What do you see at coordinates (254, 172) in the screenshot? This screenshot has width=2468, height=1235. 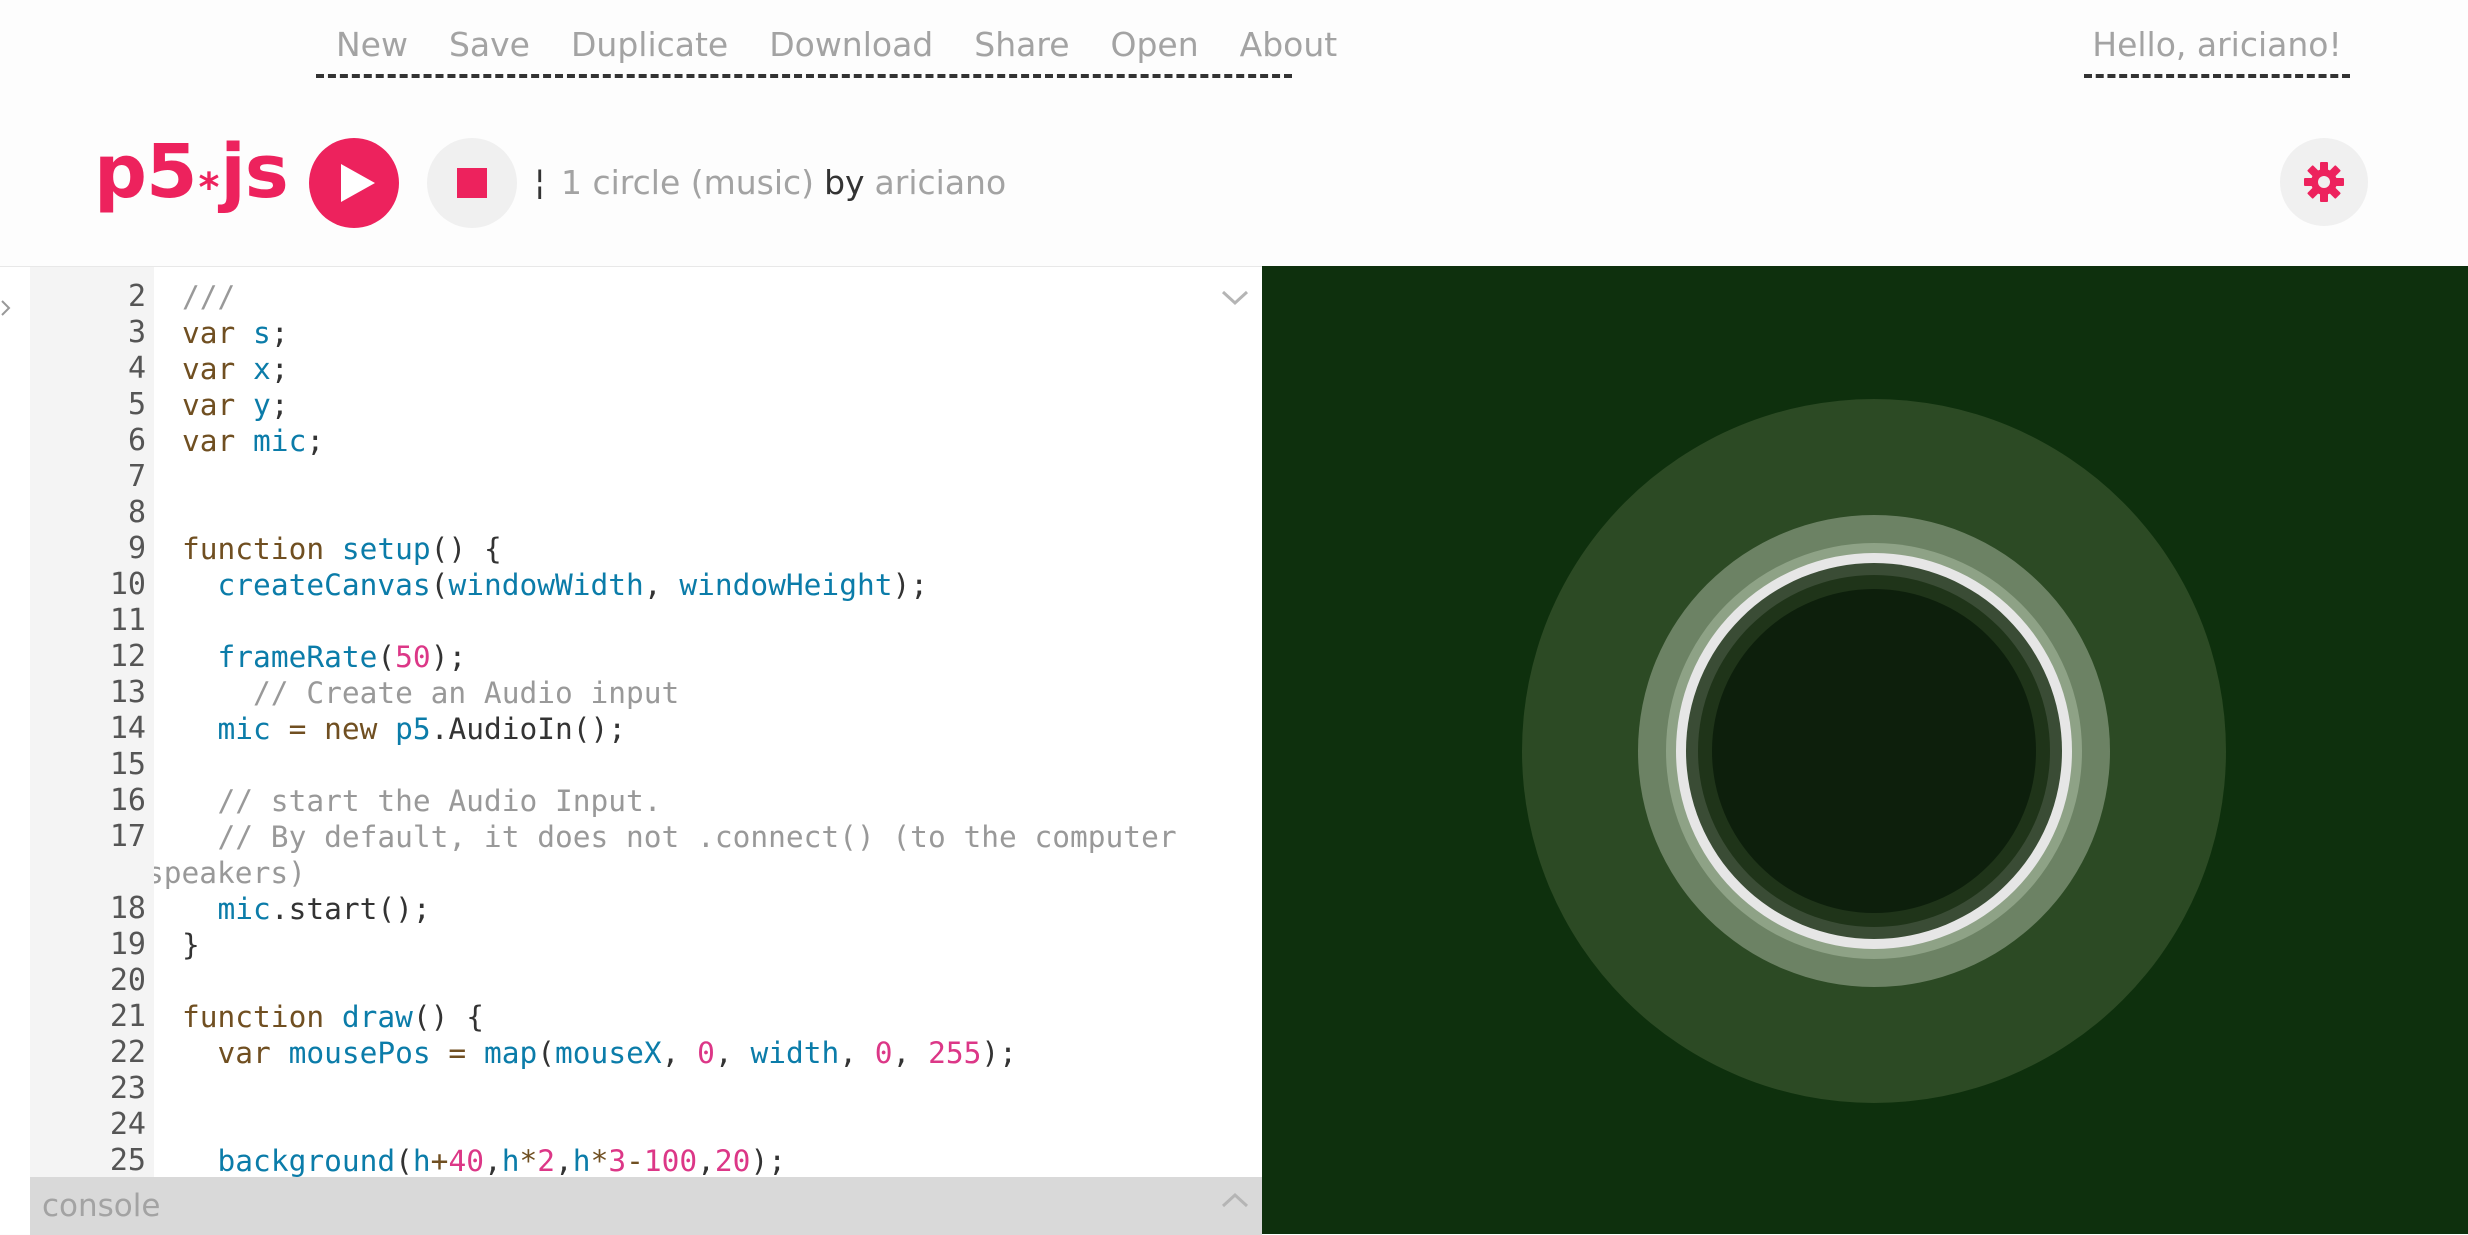 I see `logo-text-b: js` at bounding box center [254, 172].